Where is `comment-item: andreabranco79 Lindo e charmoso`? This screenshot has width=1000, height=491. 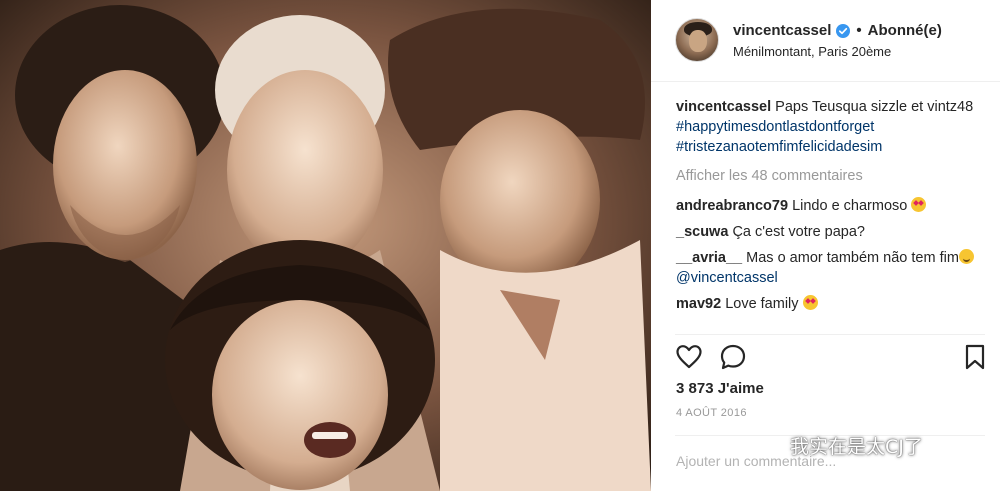 comment-item: andreabranco79 Lindo e charmoso is located at coordinates (831, 206).